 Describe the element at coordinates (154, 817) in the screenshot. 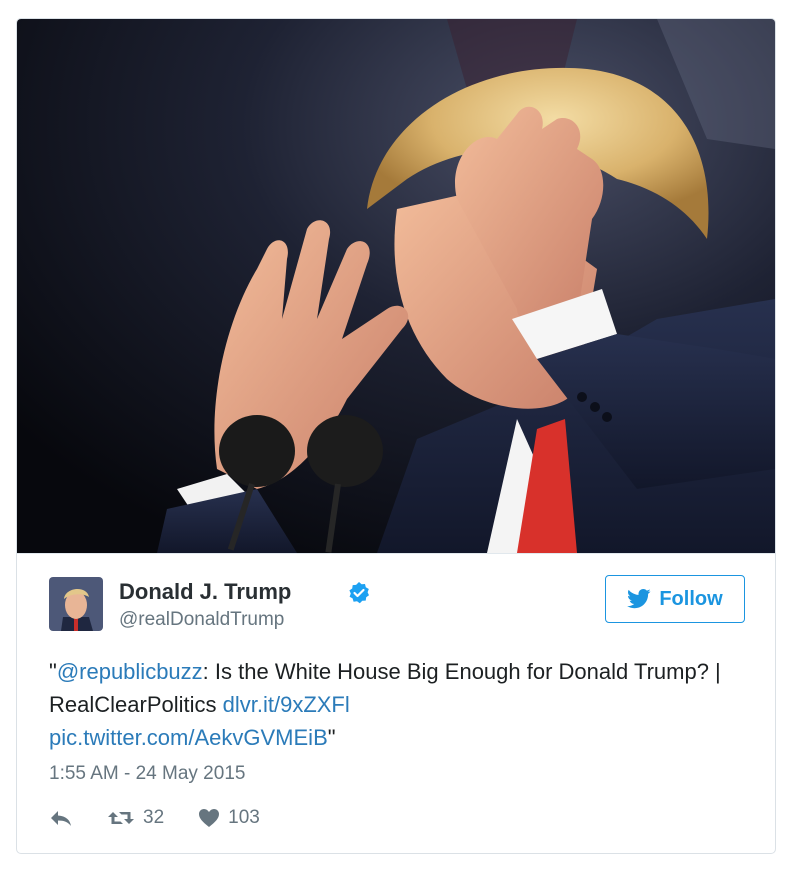

I see `retweet-count: 32` at that location.